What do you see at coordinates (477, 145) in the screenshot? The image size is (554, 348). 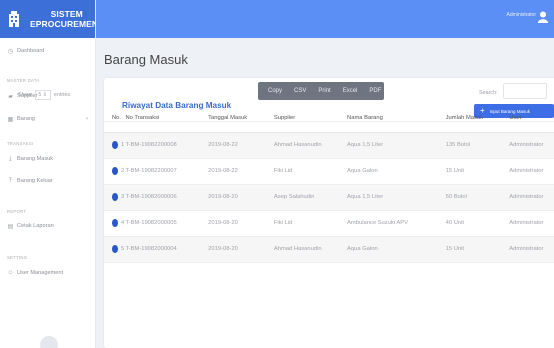 I see `cell-jumlah-masuk: 135 Botol` at bounding box center [477, 145].